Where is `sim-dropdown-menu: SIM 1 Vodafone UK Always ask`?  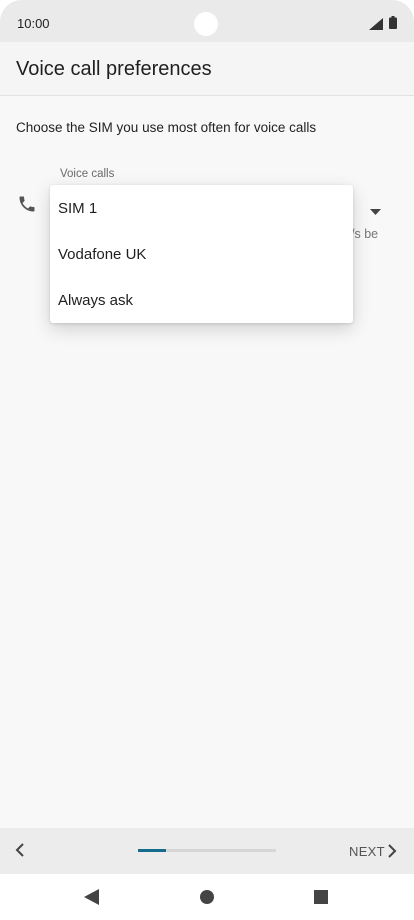
sim-dropdown-menu: SIM 1 Vodafone UK Always ask is located at coordinates (201, 254).